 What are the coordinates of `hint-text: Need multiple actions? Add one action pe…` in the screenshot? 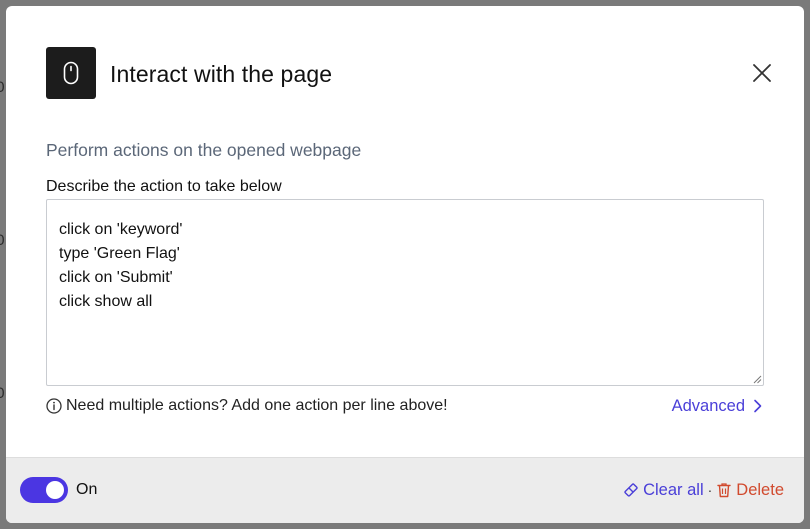 It's located at (257, 405).